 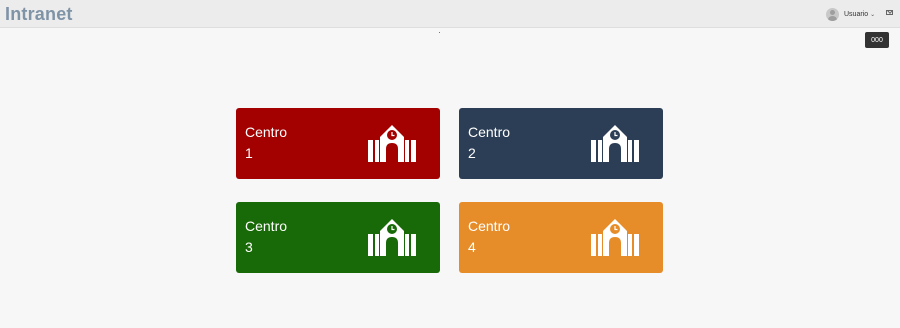 What do you see at coordinates (472, 247) in the screenshot?
I see `card-number: 4` at bounding box center [472, 247].